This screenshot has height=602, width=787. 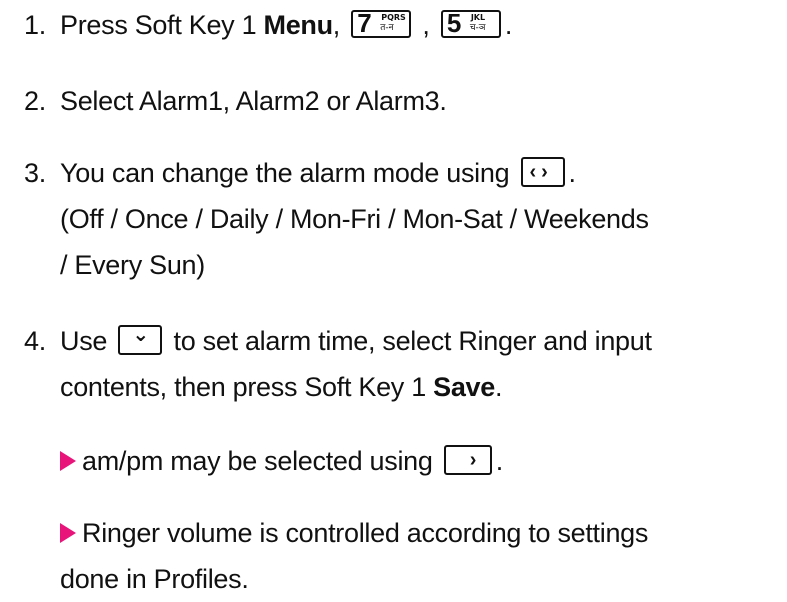 What do you see at coordinates (298, 25) in the screenshot?
I see `menu-label: Menu` at bounding box center [298, 25].